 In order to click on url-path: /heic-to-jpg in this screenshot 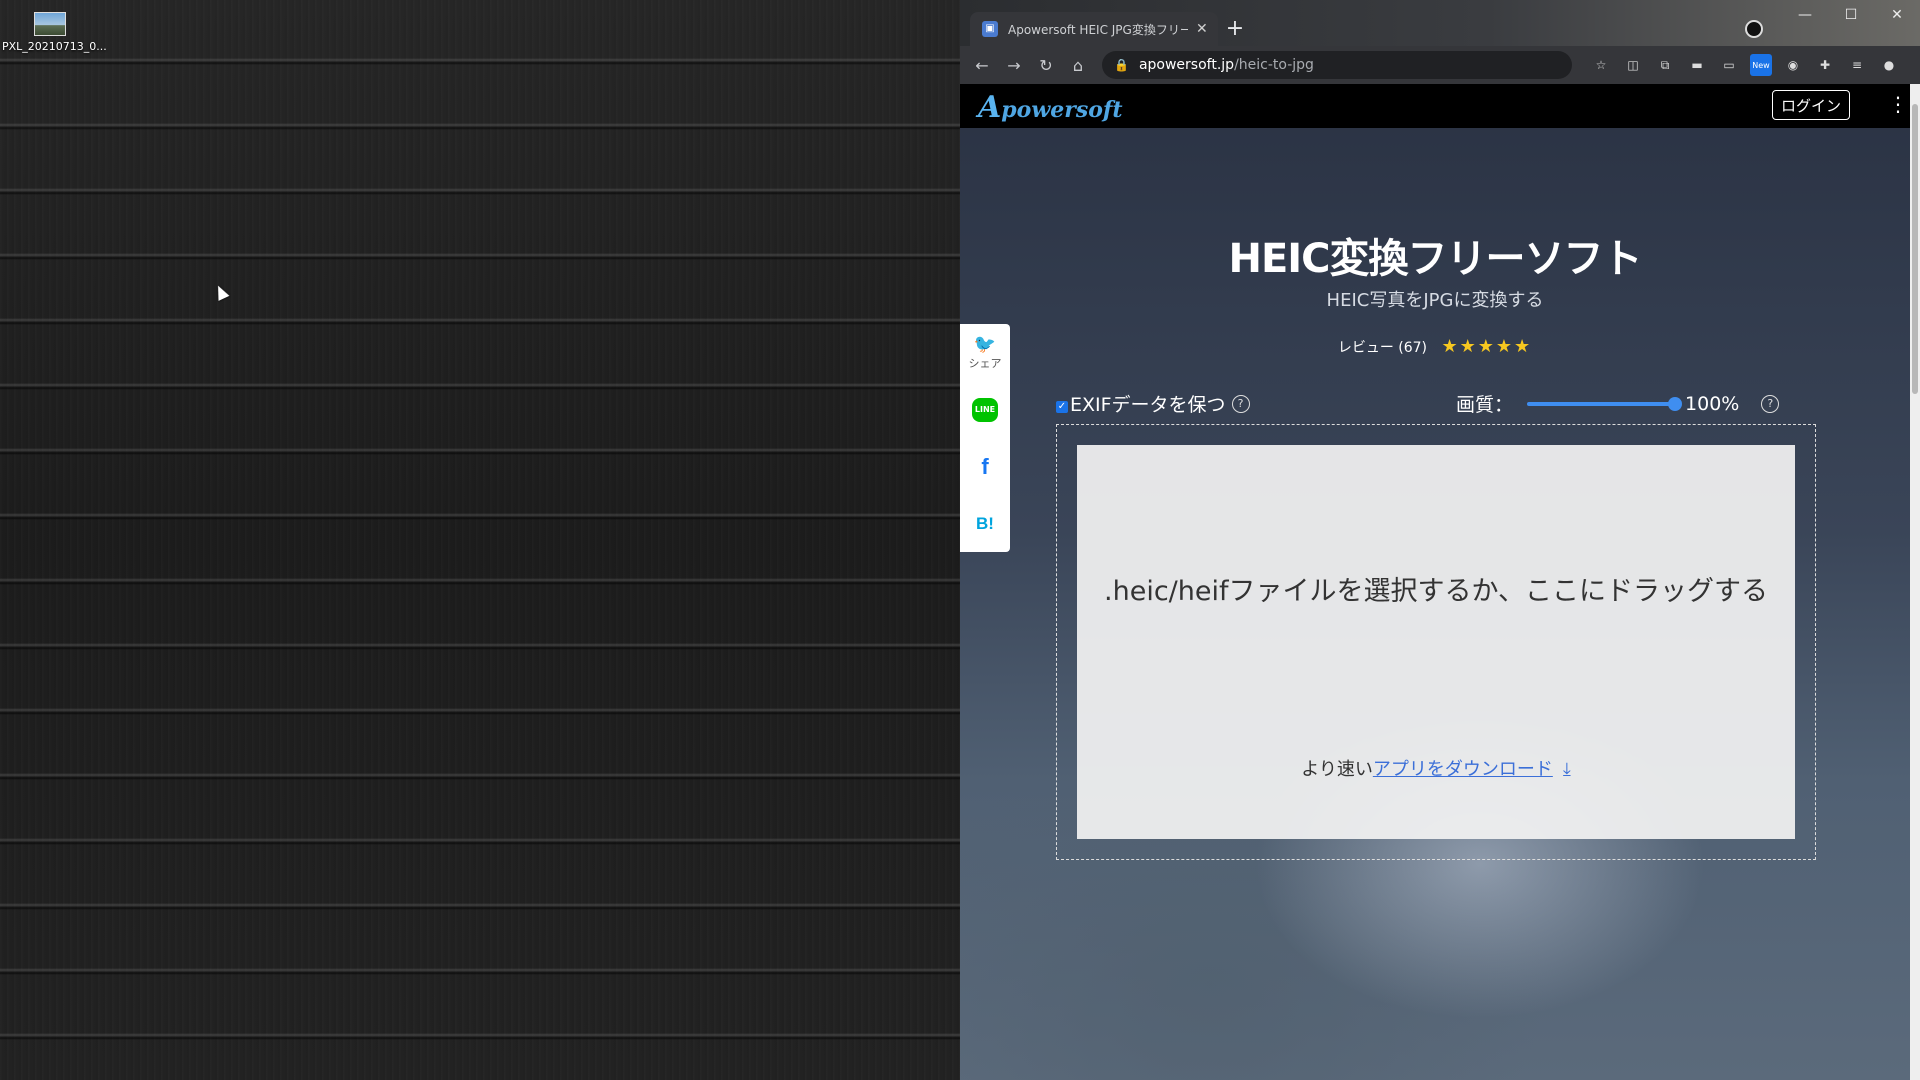, I will do `click(1274, 65)`.